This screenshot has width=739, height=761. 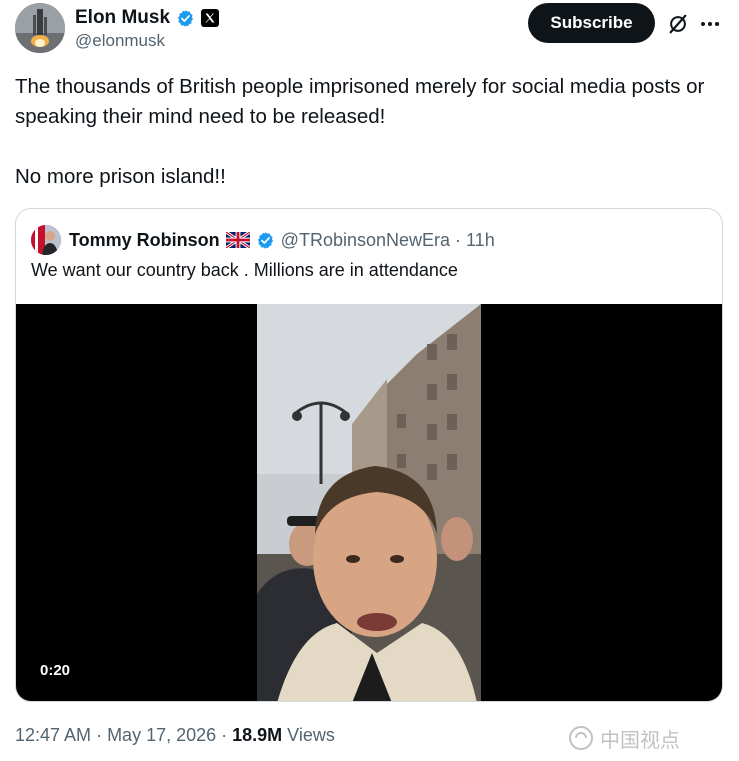 I want to click on video-duration-badge: 0:20, so click(x=55, y=670).